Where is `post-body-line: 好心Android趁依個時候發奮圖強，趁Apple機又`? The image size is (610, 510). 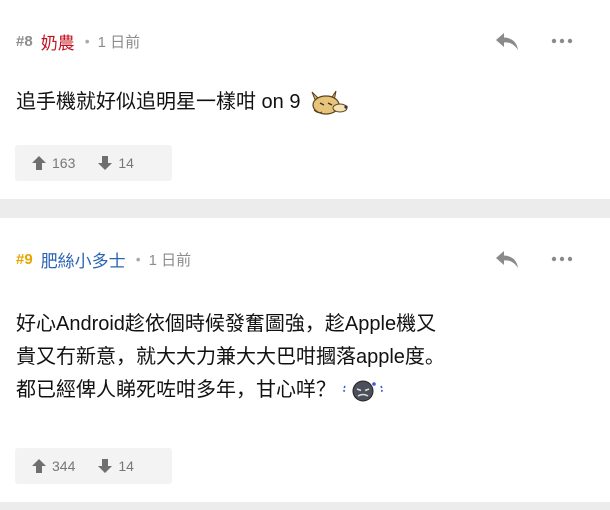
post-body-line: 好心Android趁依個時候發奮圖強，趁Apple機又 is located at coordinates (226, 324).